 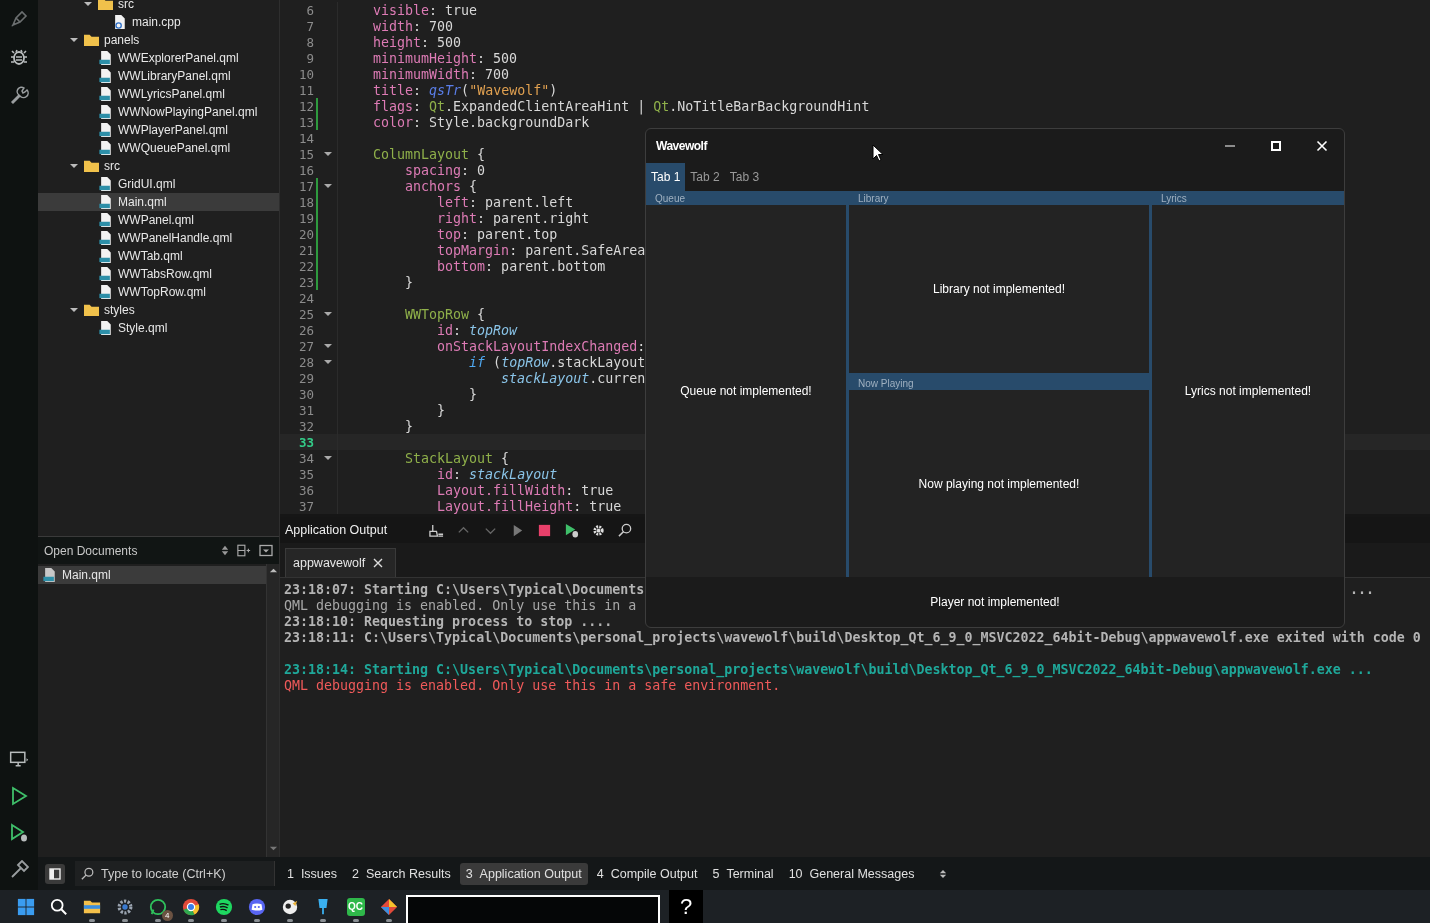 I want to click on output-pane-tab: 5 Terminal, so click(x=743, y=873).